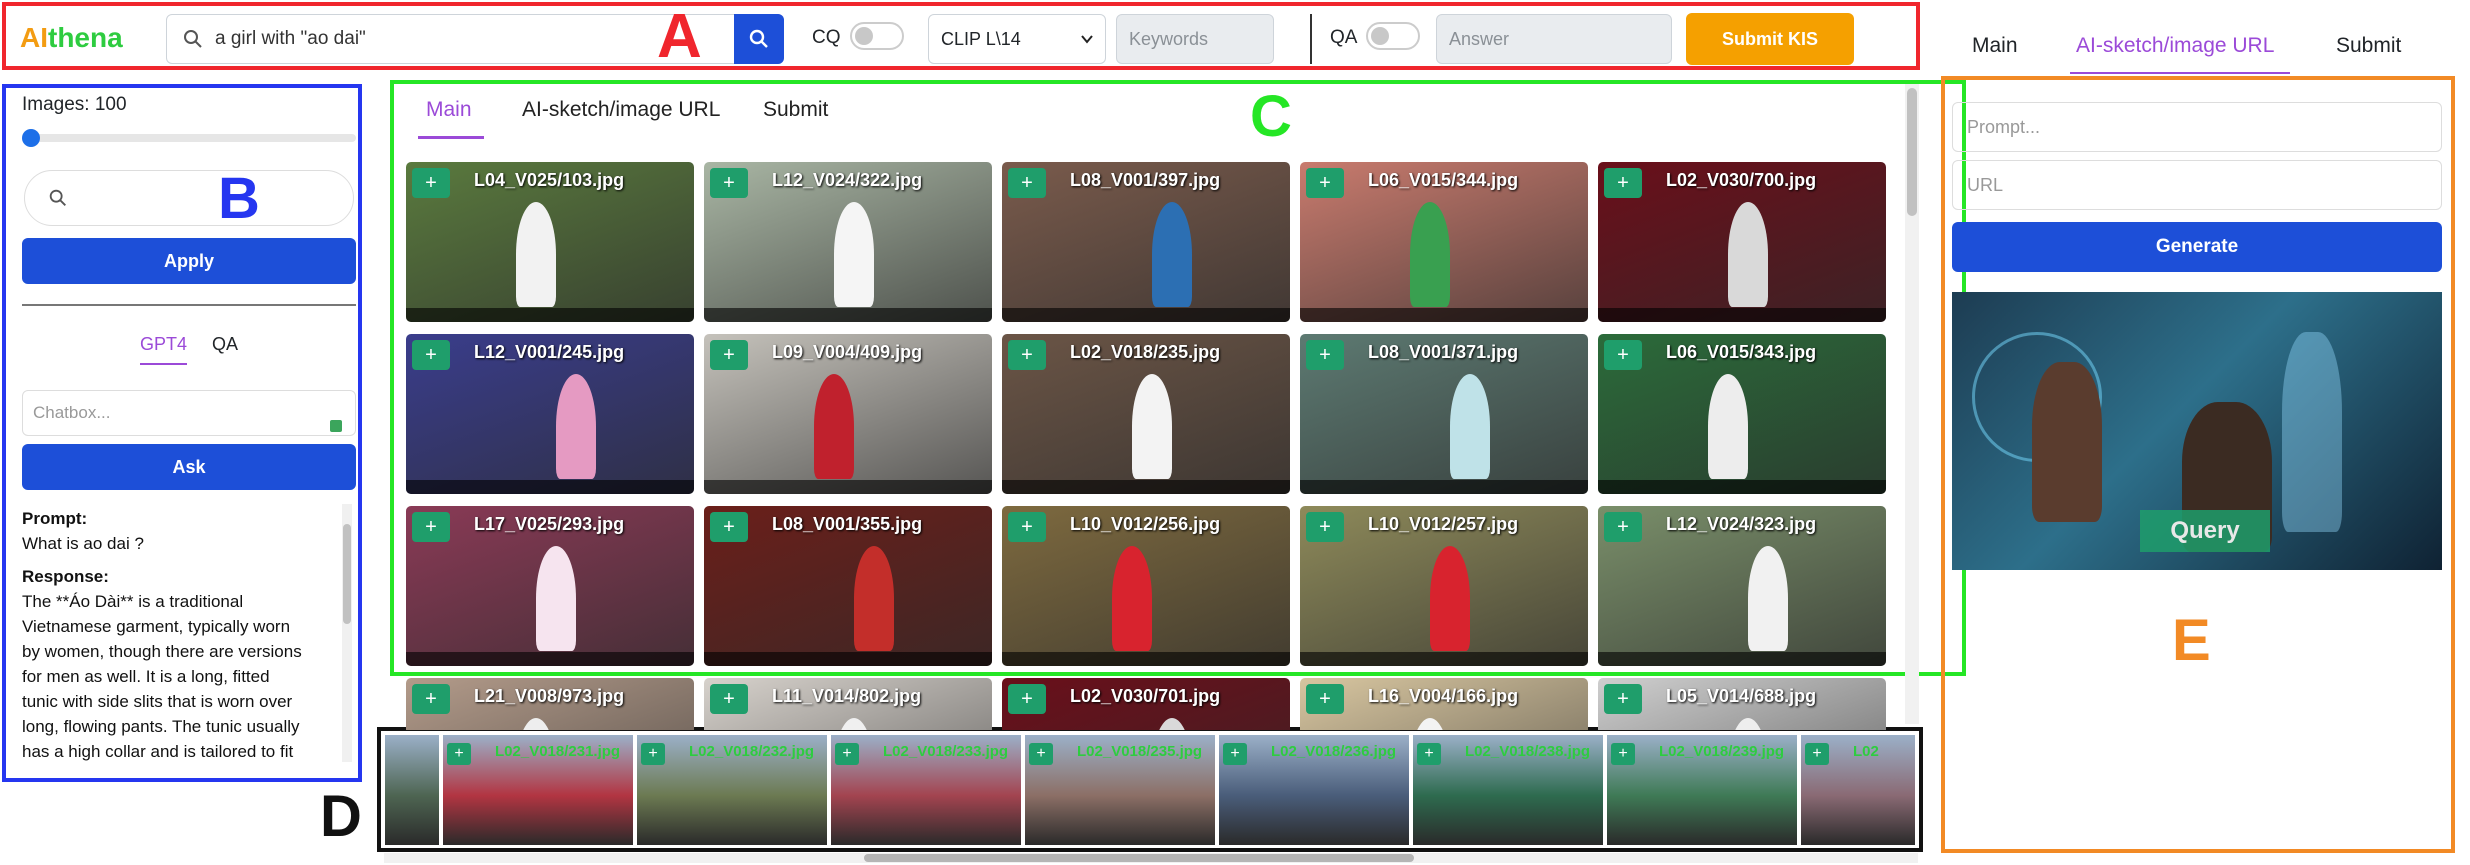 This screenshot has width=2470, height=865. Describe the element at coordinates (1444, 414) in the screenshot. I see `result-thumbnail: + L08_V001/371.jpg` at that location.